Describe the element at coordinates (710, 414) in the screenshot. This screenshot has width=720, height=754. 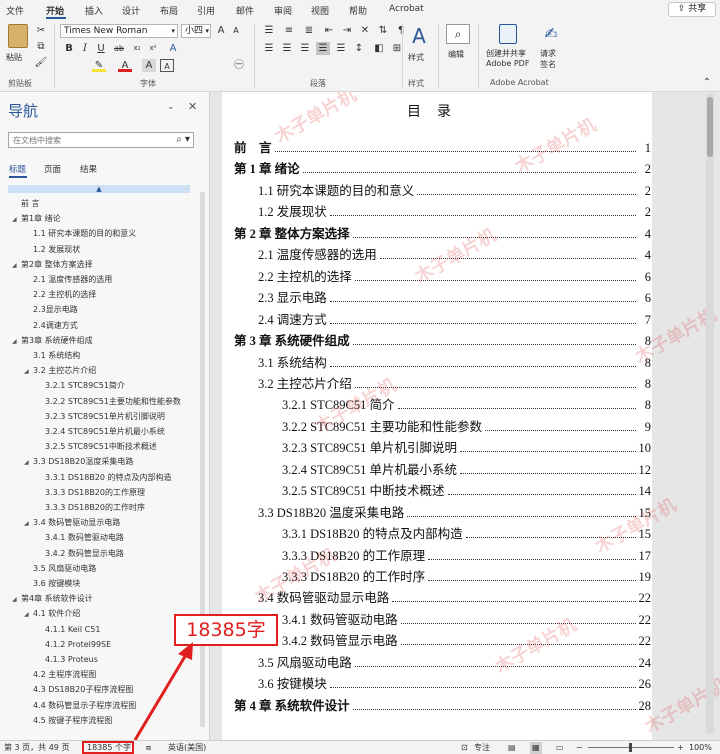
I see `document-scrollbar` at that location.